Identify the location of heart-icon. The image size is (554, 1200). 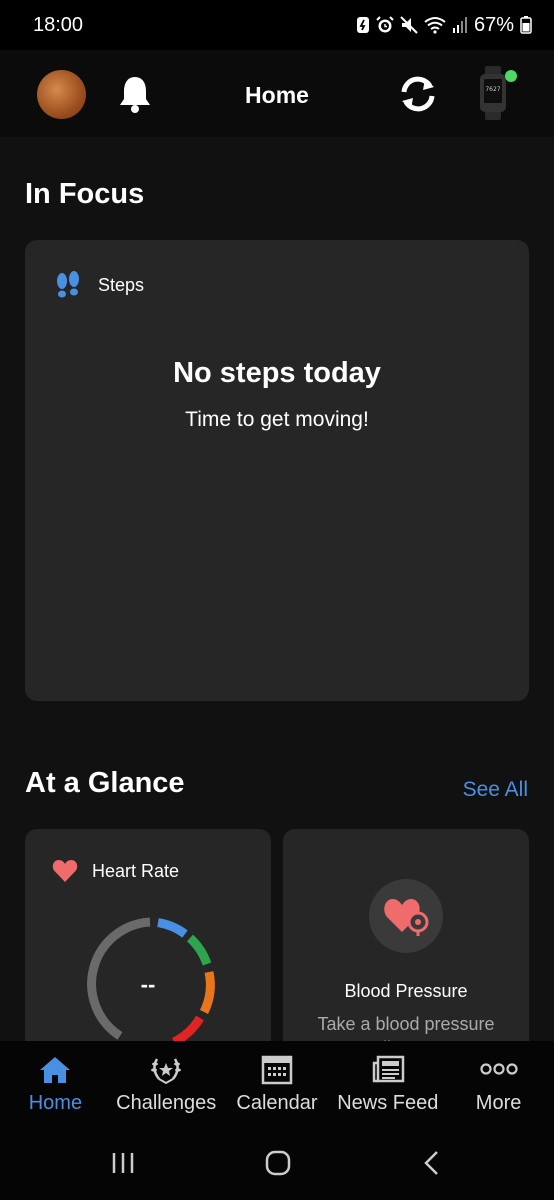
(65, 871).